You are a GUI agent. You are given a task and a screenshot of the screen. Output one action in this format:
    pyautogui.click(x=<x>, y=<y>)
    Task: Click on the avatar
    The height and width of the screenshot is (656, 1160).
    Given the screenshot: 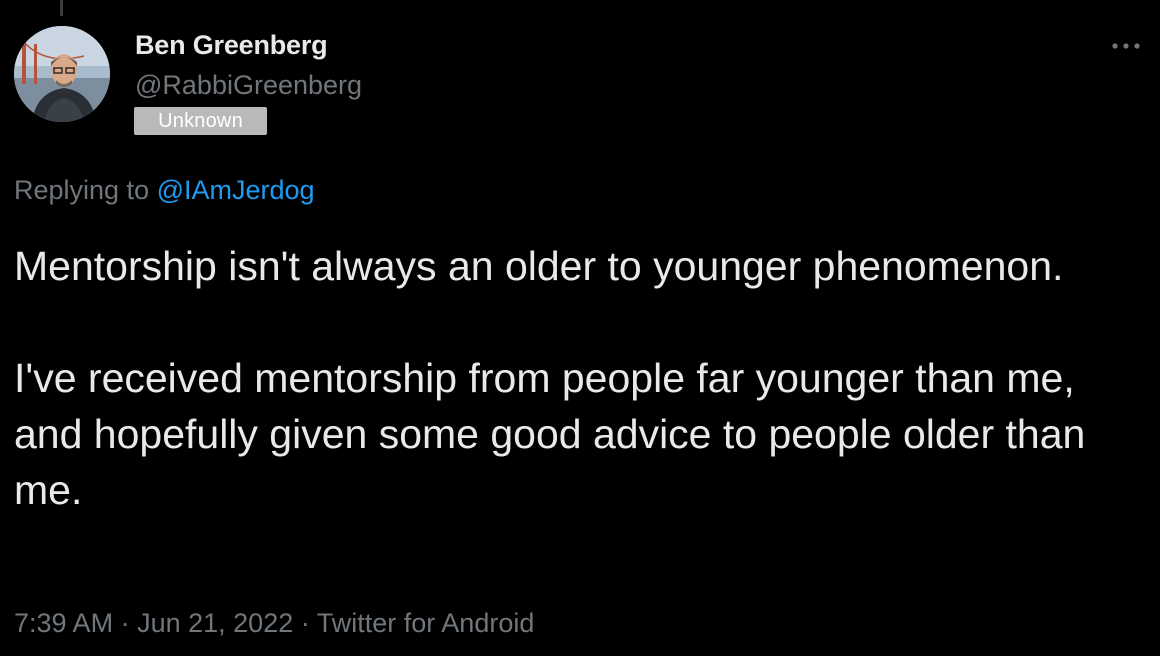 What is the action you would take?
    pyautogui.click(x=62, y=74)
    